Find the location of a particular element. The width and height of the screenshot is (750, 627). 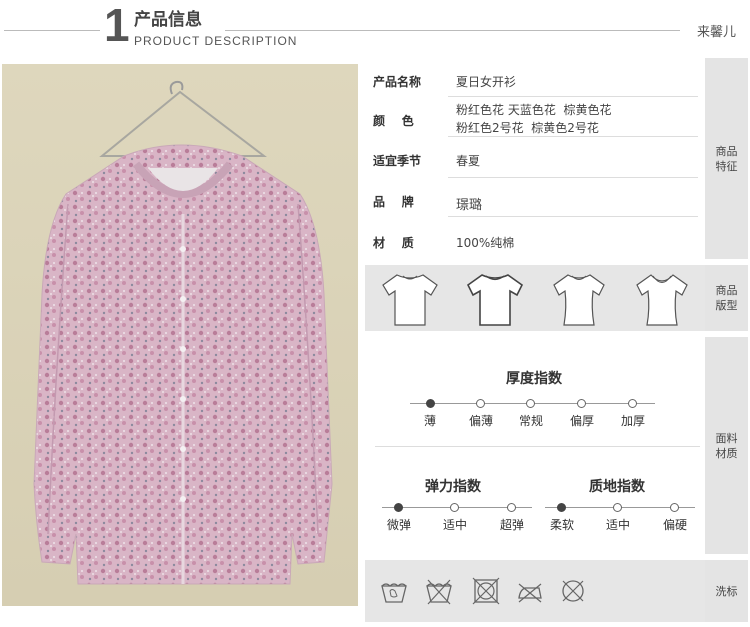

care-label-band is located at coordinates (535, 591).